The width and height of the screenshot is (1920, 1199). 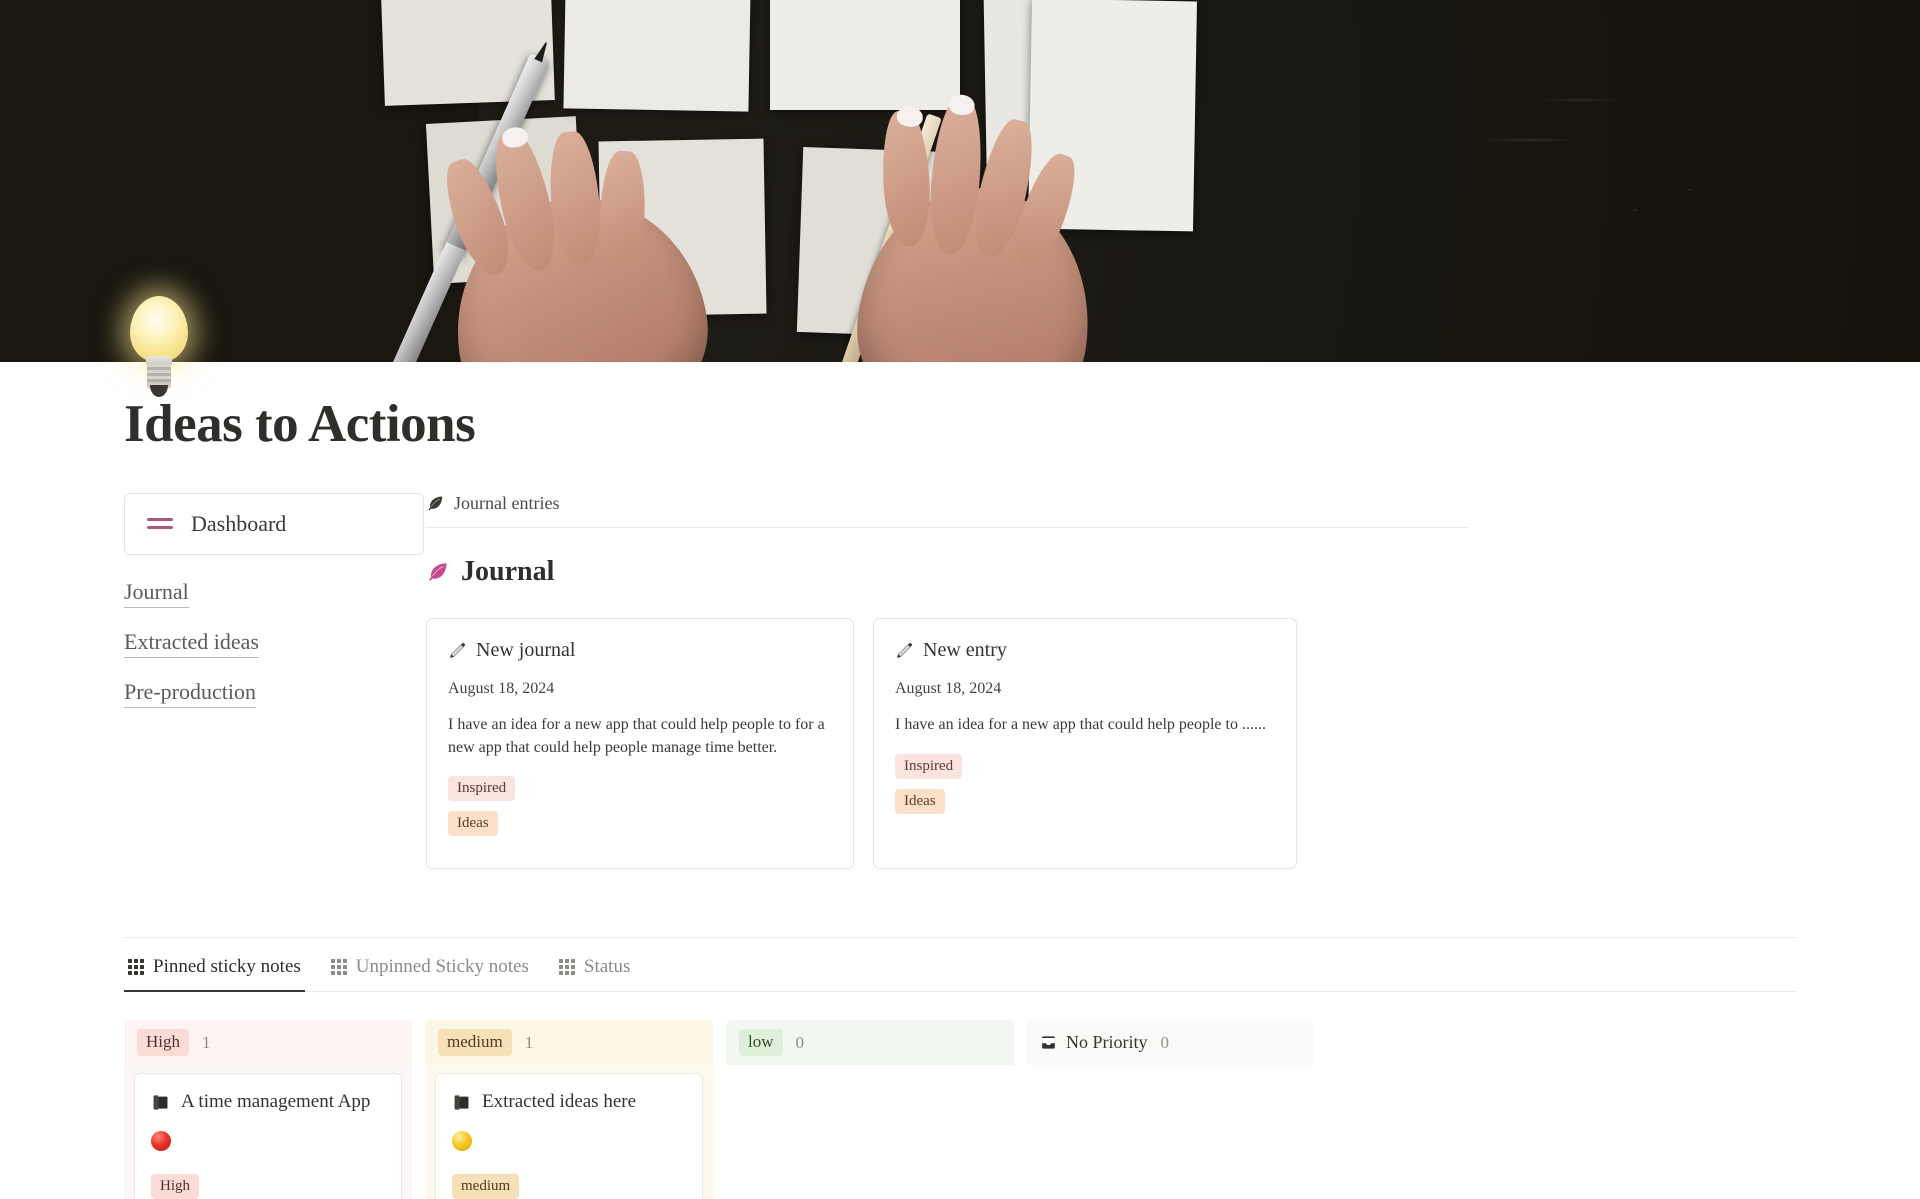 What do you see at coordinates (268, 1186) in the screenshot?
I see `sticky-note-tag-row: High` at bounding box center [268, 1186].